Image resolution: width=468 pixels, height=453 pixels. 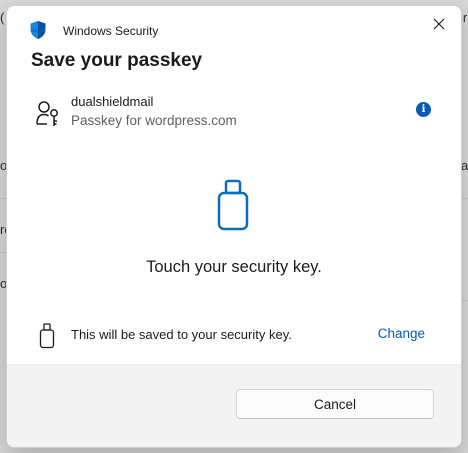 What do you see at coordinates (423, 109) in the screenshot?
I see `info-icon: i` at bounding box center [423, 109].